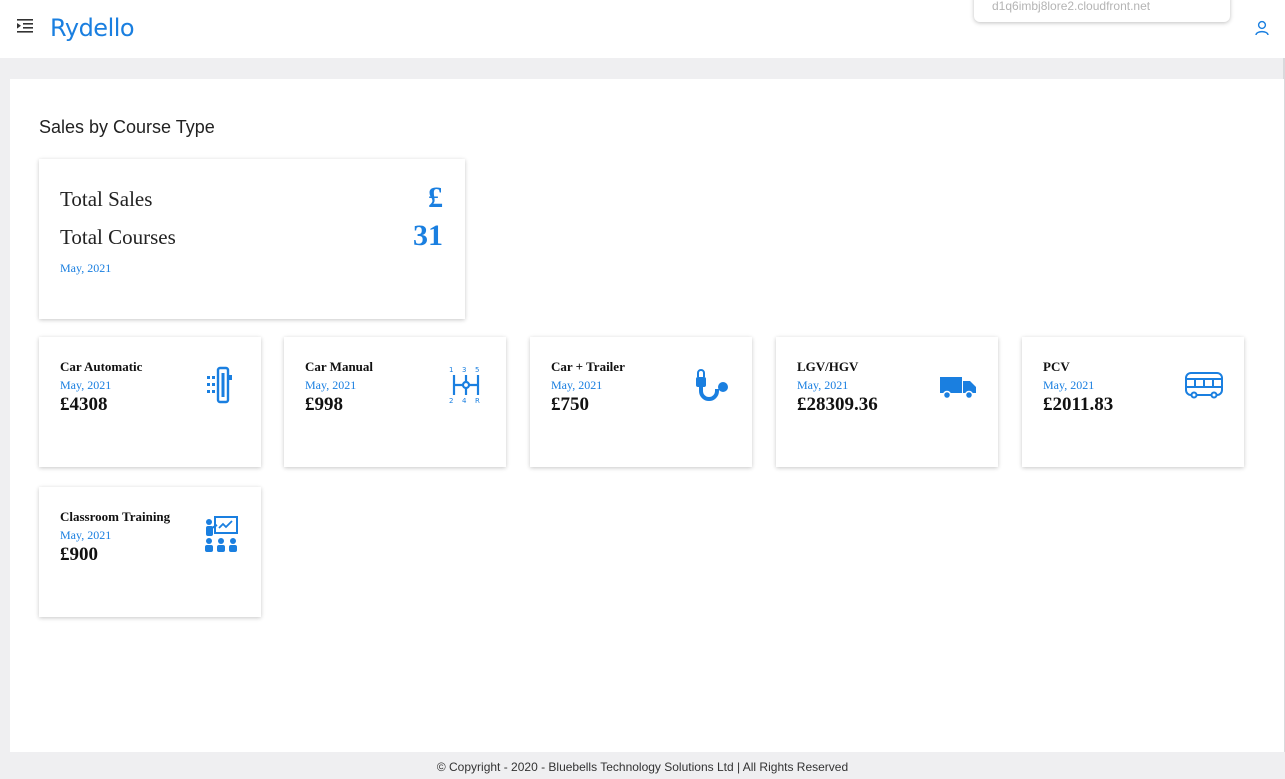 This screenshot has width=1285, height=779. Describe the element at coordinates (1071, 6) in the screenshot. I see `url-text: d1q6imbj8lore2.cloudfront.net` at that location.